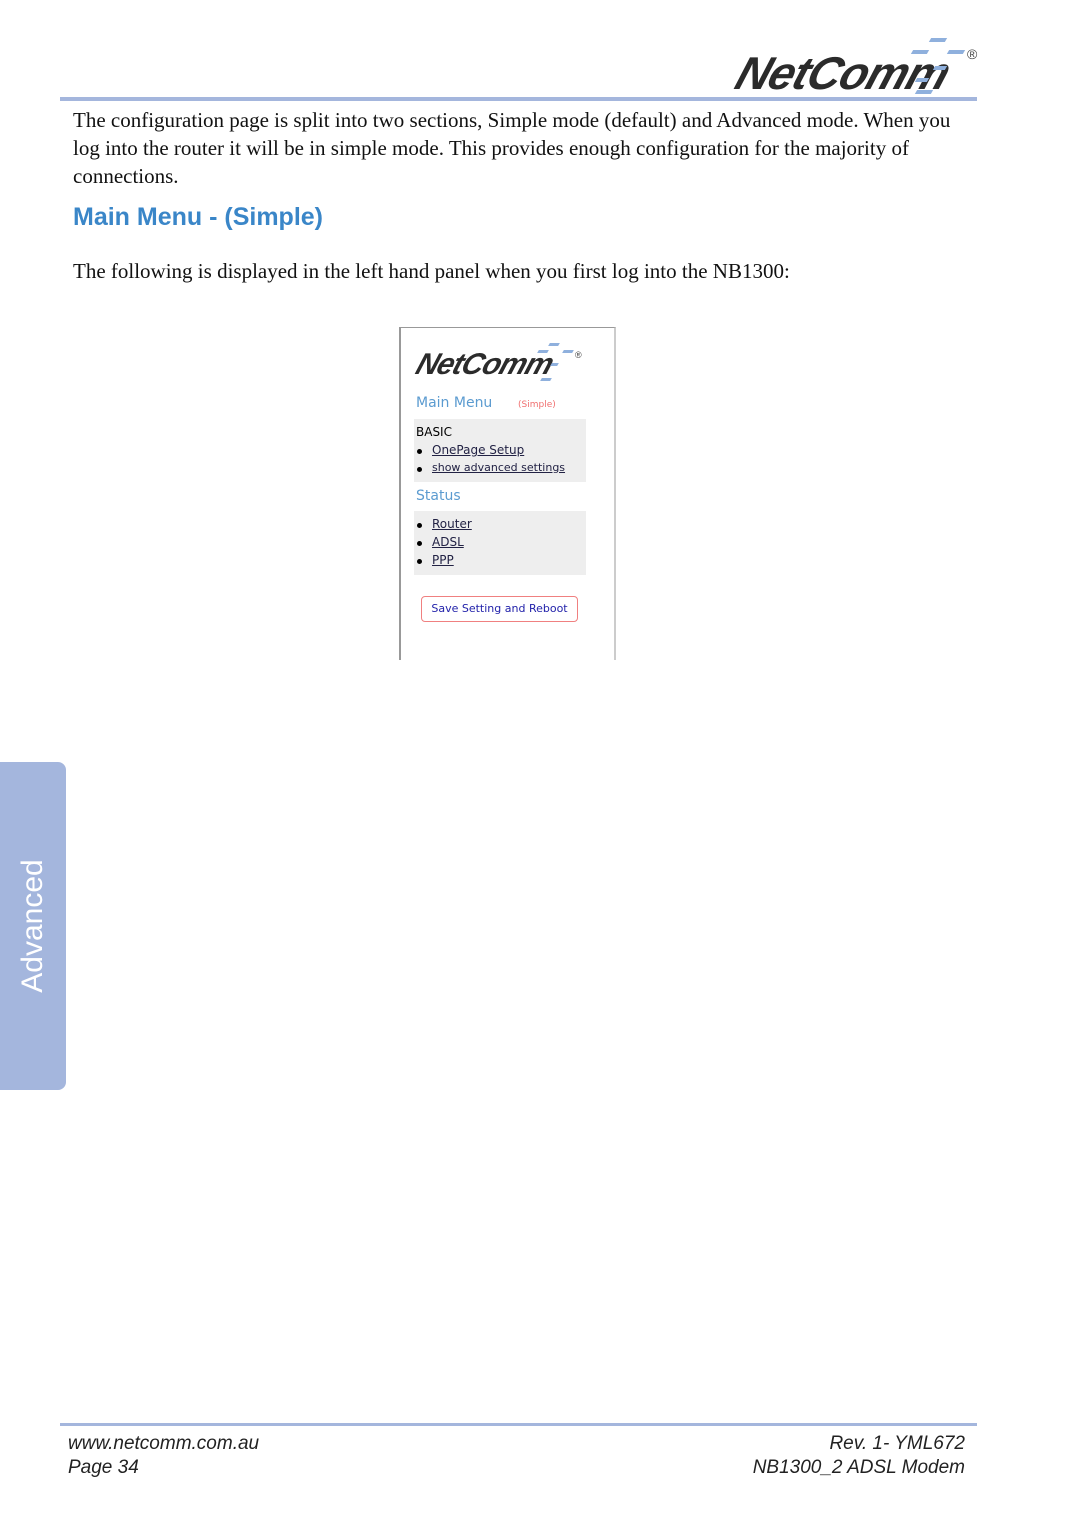 The image size is (1080, 1529). I want to click on status-label: Status, so click(438, 496).